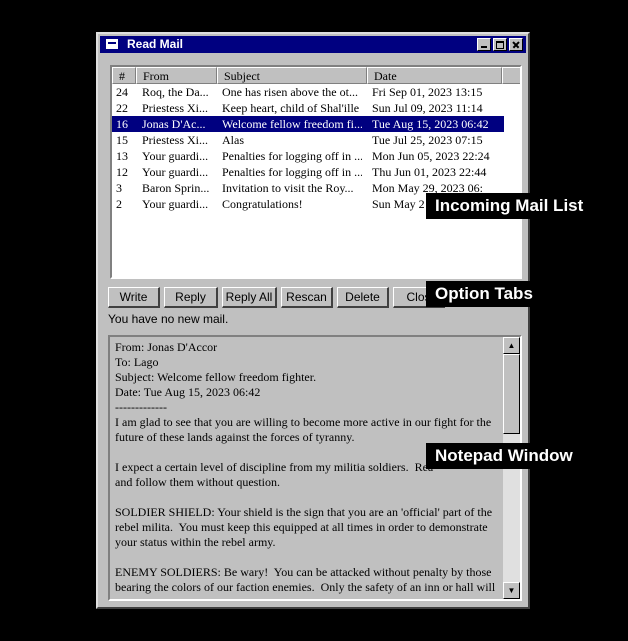 The width and height of the screenshot is (628, 641). Describe the element at coordinates (112, 44) in the screenshot. I see `mail-window-icon` at that location.